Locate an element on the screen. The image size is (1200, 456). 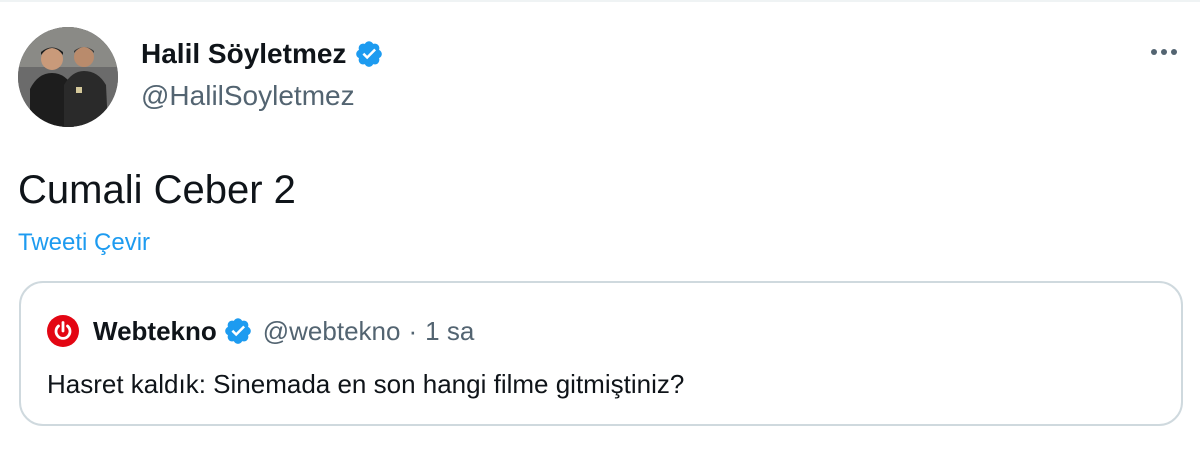
translate-tweet-link: Tweeti Çevir is located at coordinates (84, 243).